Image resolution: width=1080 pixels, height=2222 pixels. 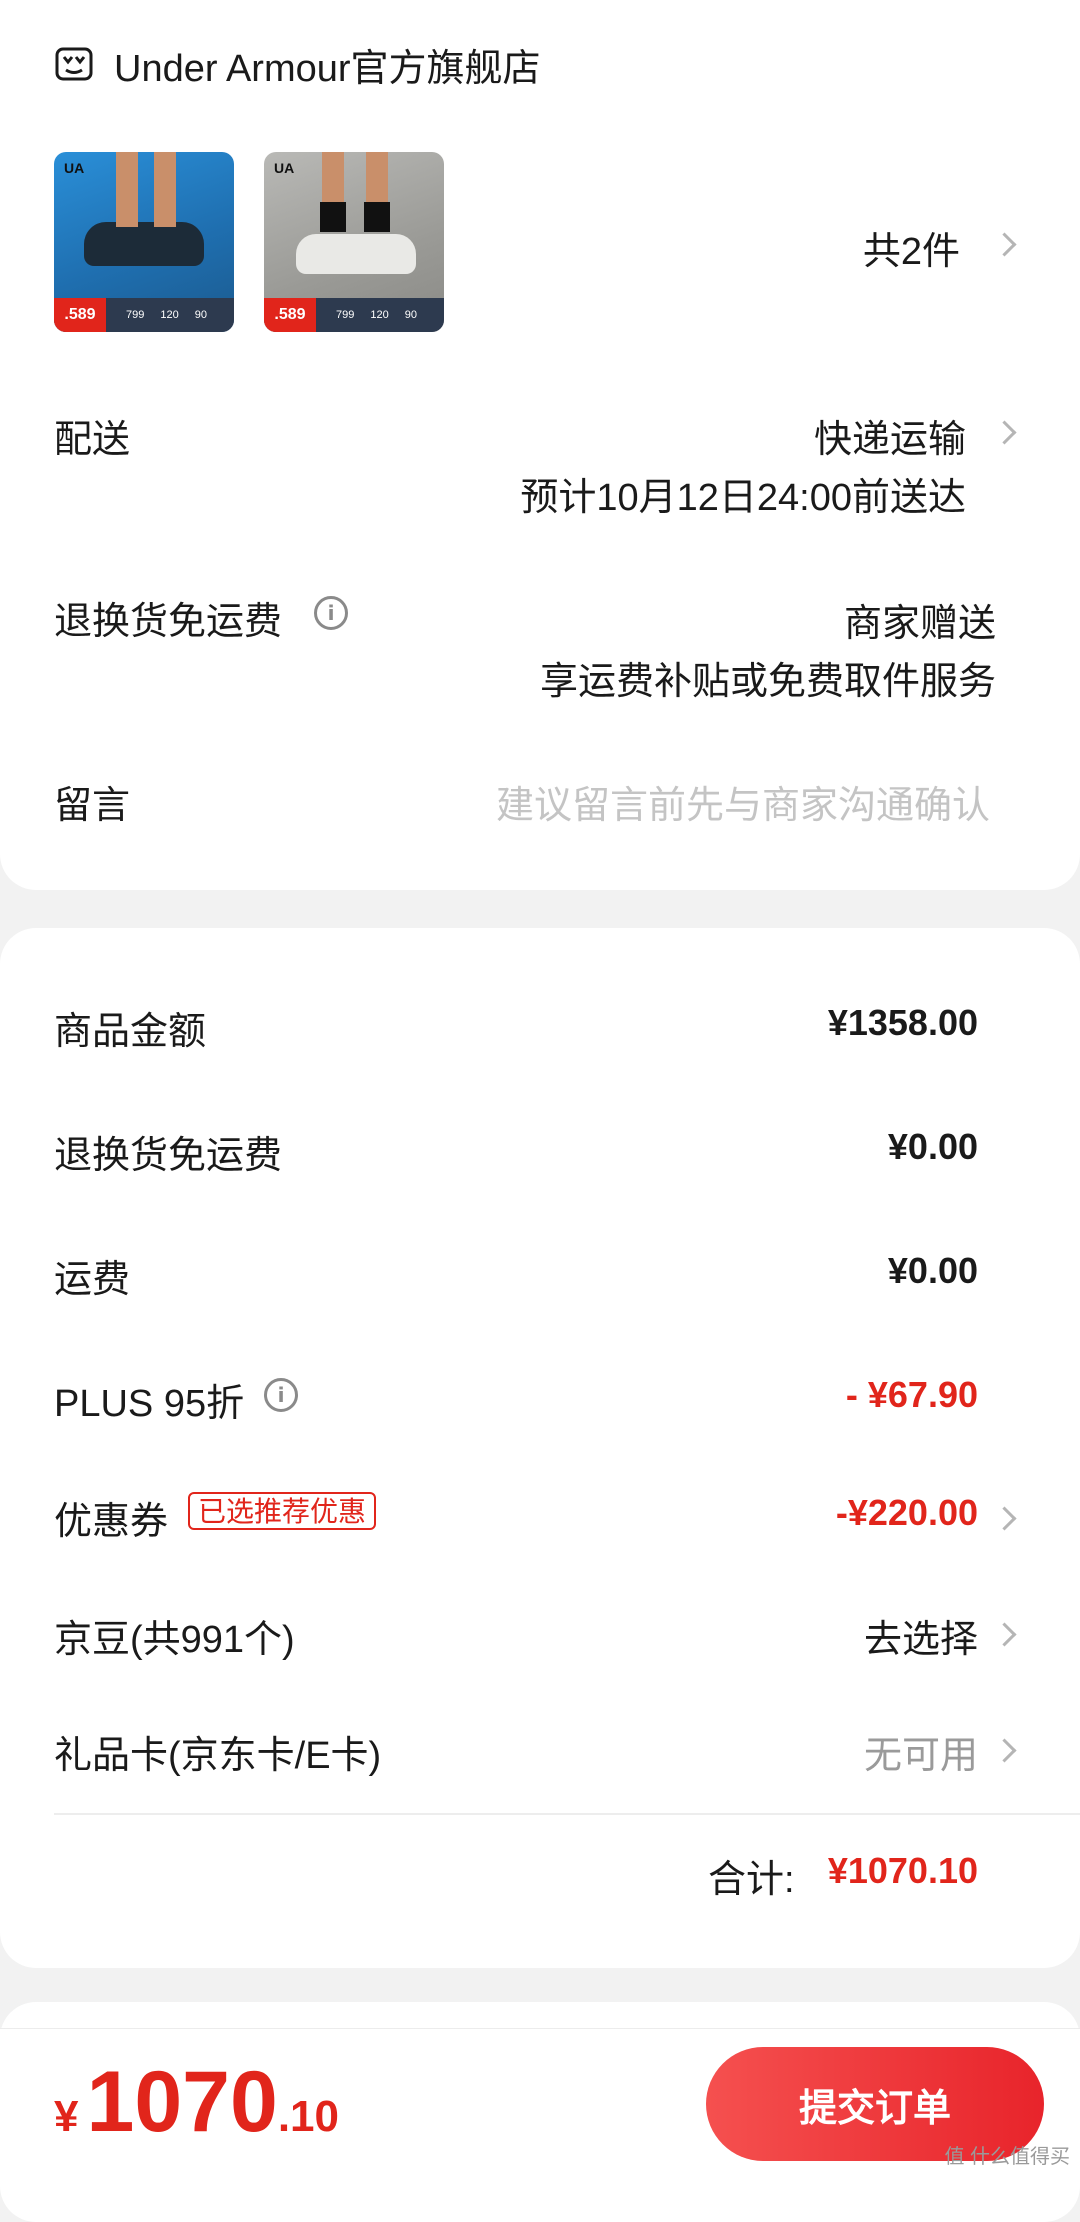 I want to click on bottom-bar: ¥ 1070 .10 提交订单 值 什么值得买, so click(x=540, y=2102).